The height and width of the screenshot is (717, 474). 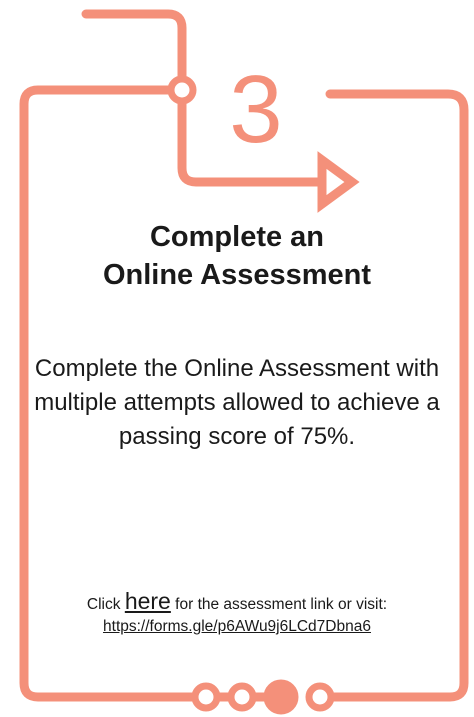 I want to click on link-suffix: for the assessment link or visit:, so click(x=281, y=604).